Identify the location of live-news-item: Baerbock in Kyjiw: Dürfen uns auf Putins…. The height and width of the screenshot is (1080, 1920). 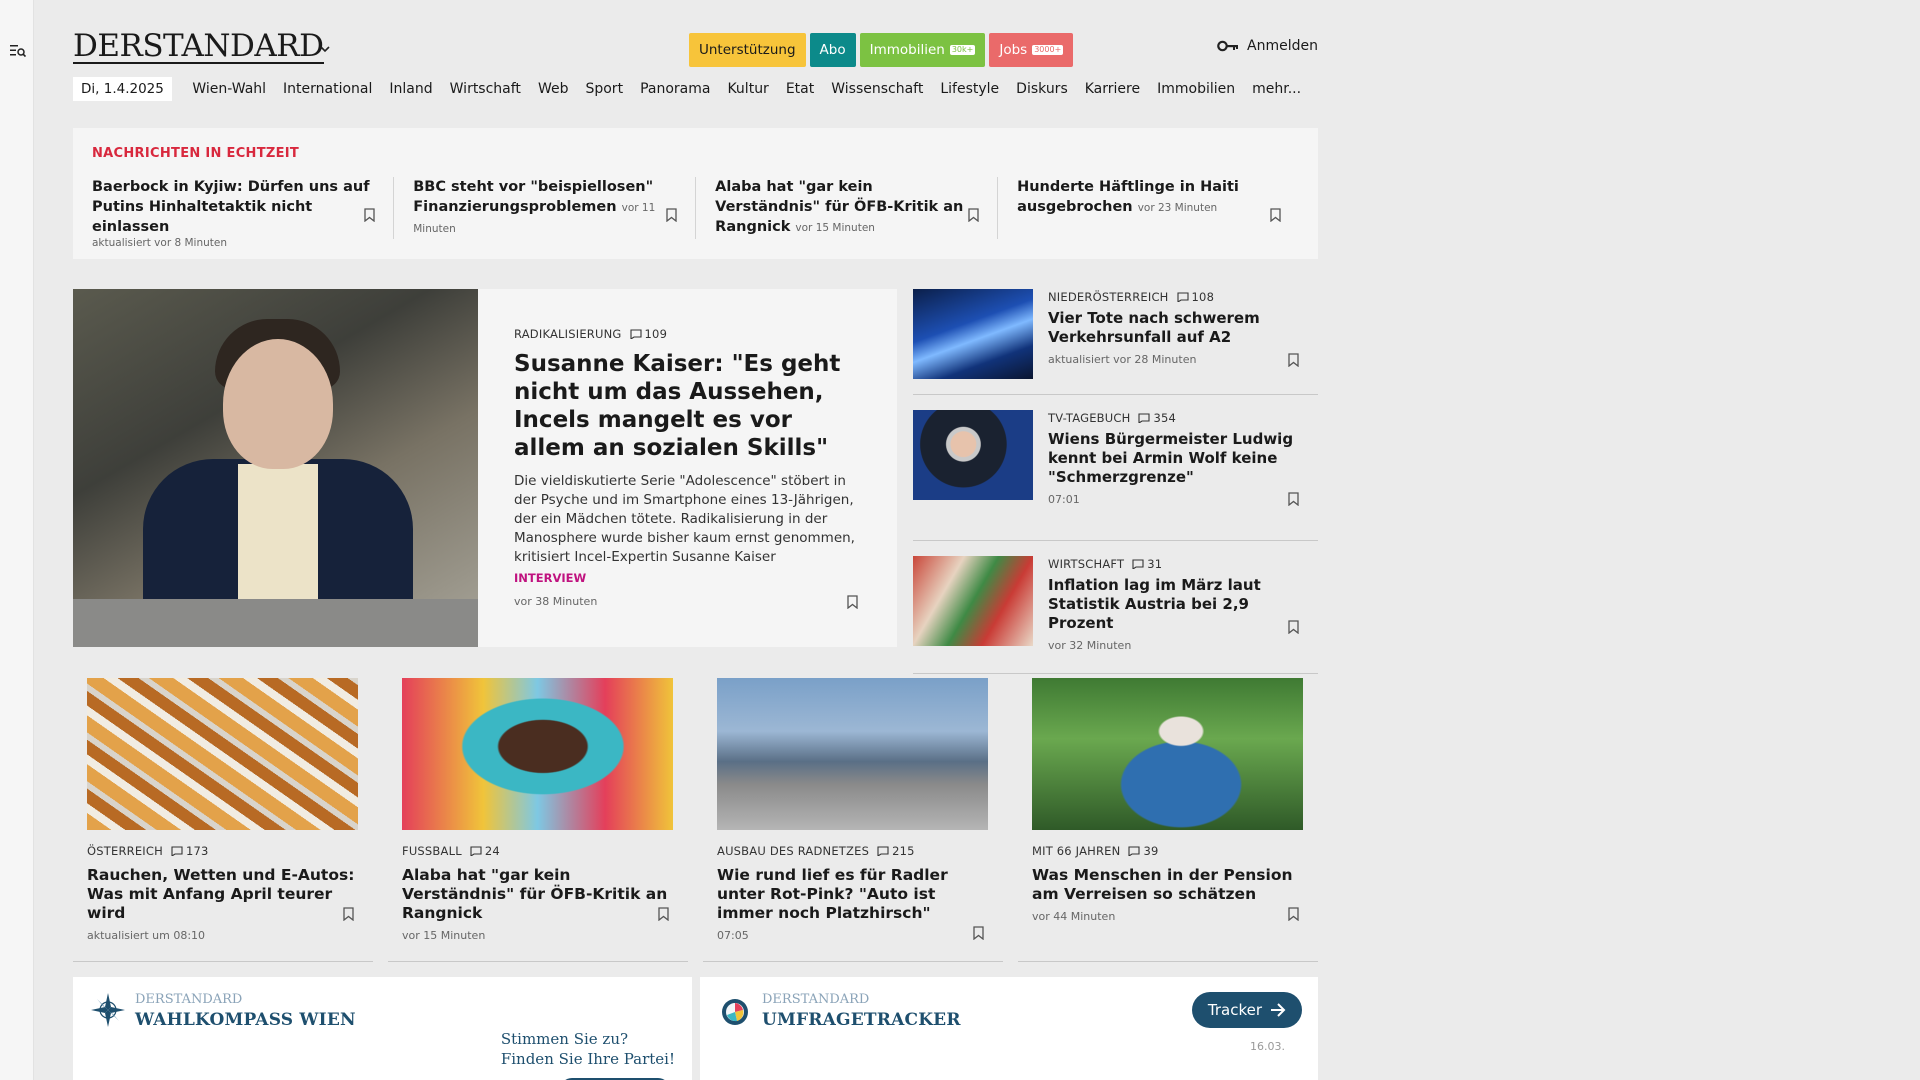
(242, 213).